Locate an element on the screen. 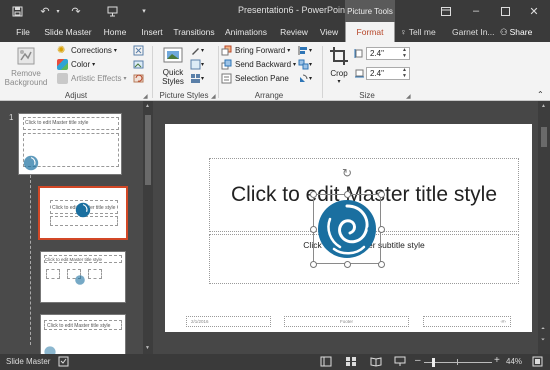 This screenshot has width=550, height=370. ribbon-options-icon is located at coordinates (446, 11).